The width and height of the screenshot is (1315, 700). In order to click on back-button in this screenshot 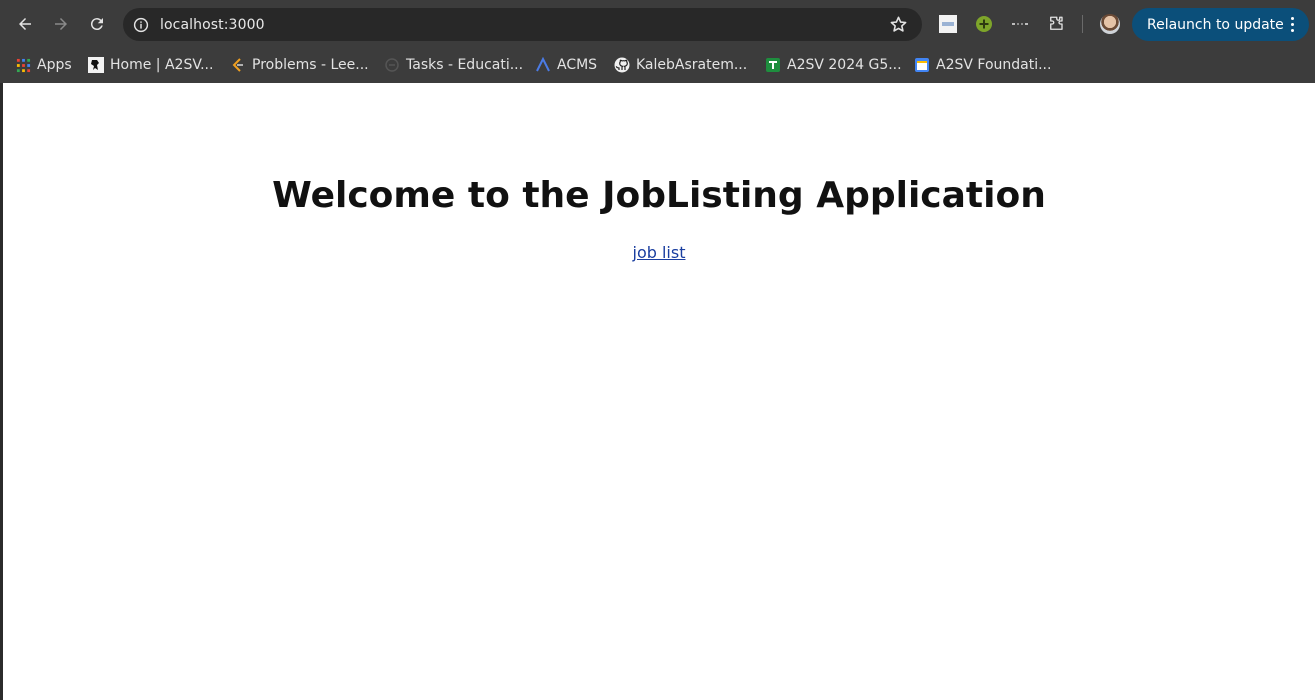, I will do `click(25, 24)`.